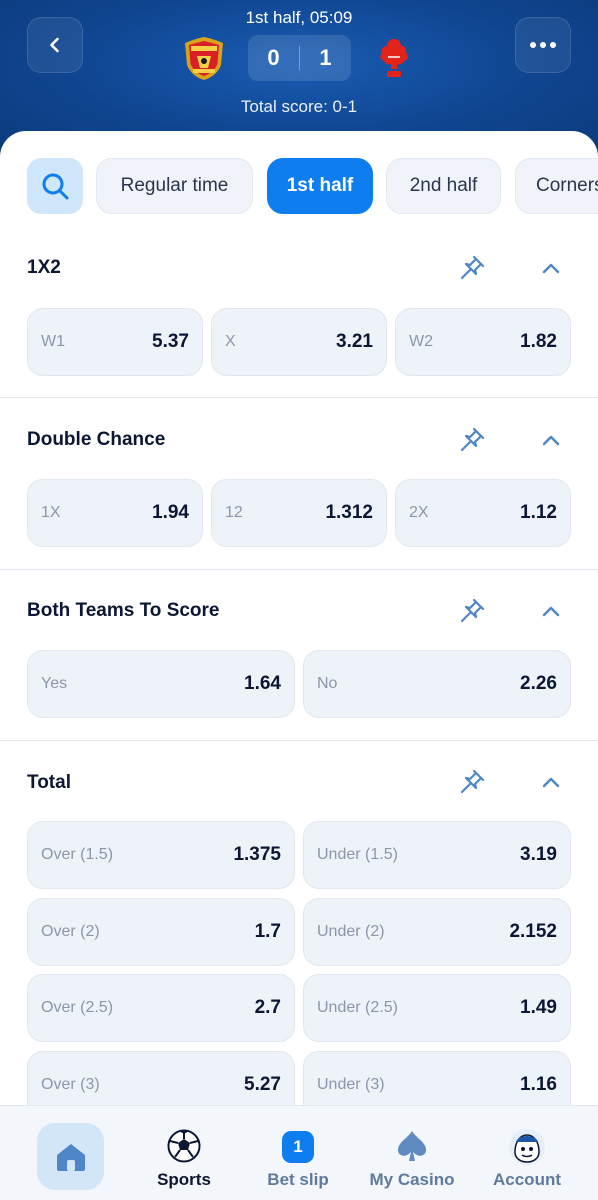 The width and height of the screenshot is (598, 1200). Describe the element at coordinates (54, 45) in the screenshot. I see `chevron-left-icon` at that location.